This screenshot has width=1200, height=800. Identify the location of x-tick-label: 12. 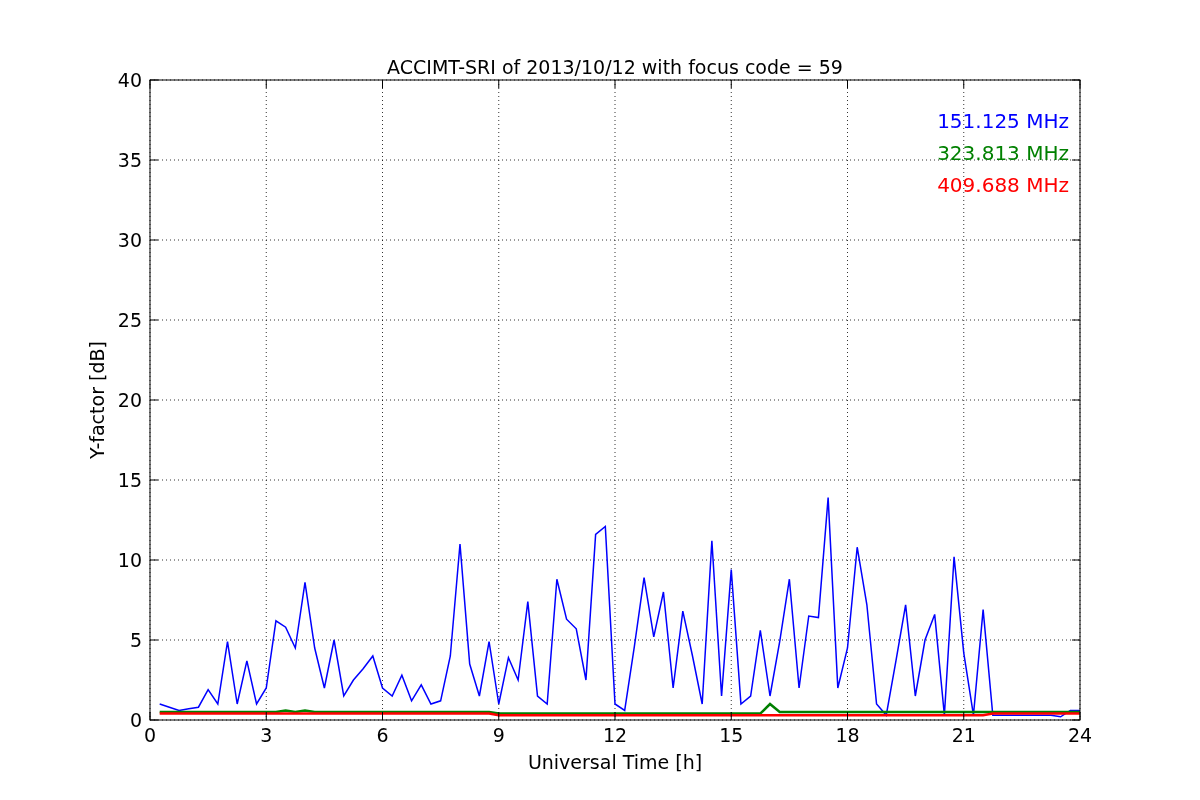
(615, 735).